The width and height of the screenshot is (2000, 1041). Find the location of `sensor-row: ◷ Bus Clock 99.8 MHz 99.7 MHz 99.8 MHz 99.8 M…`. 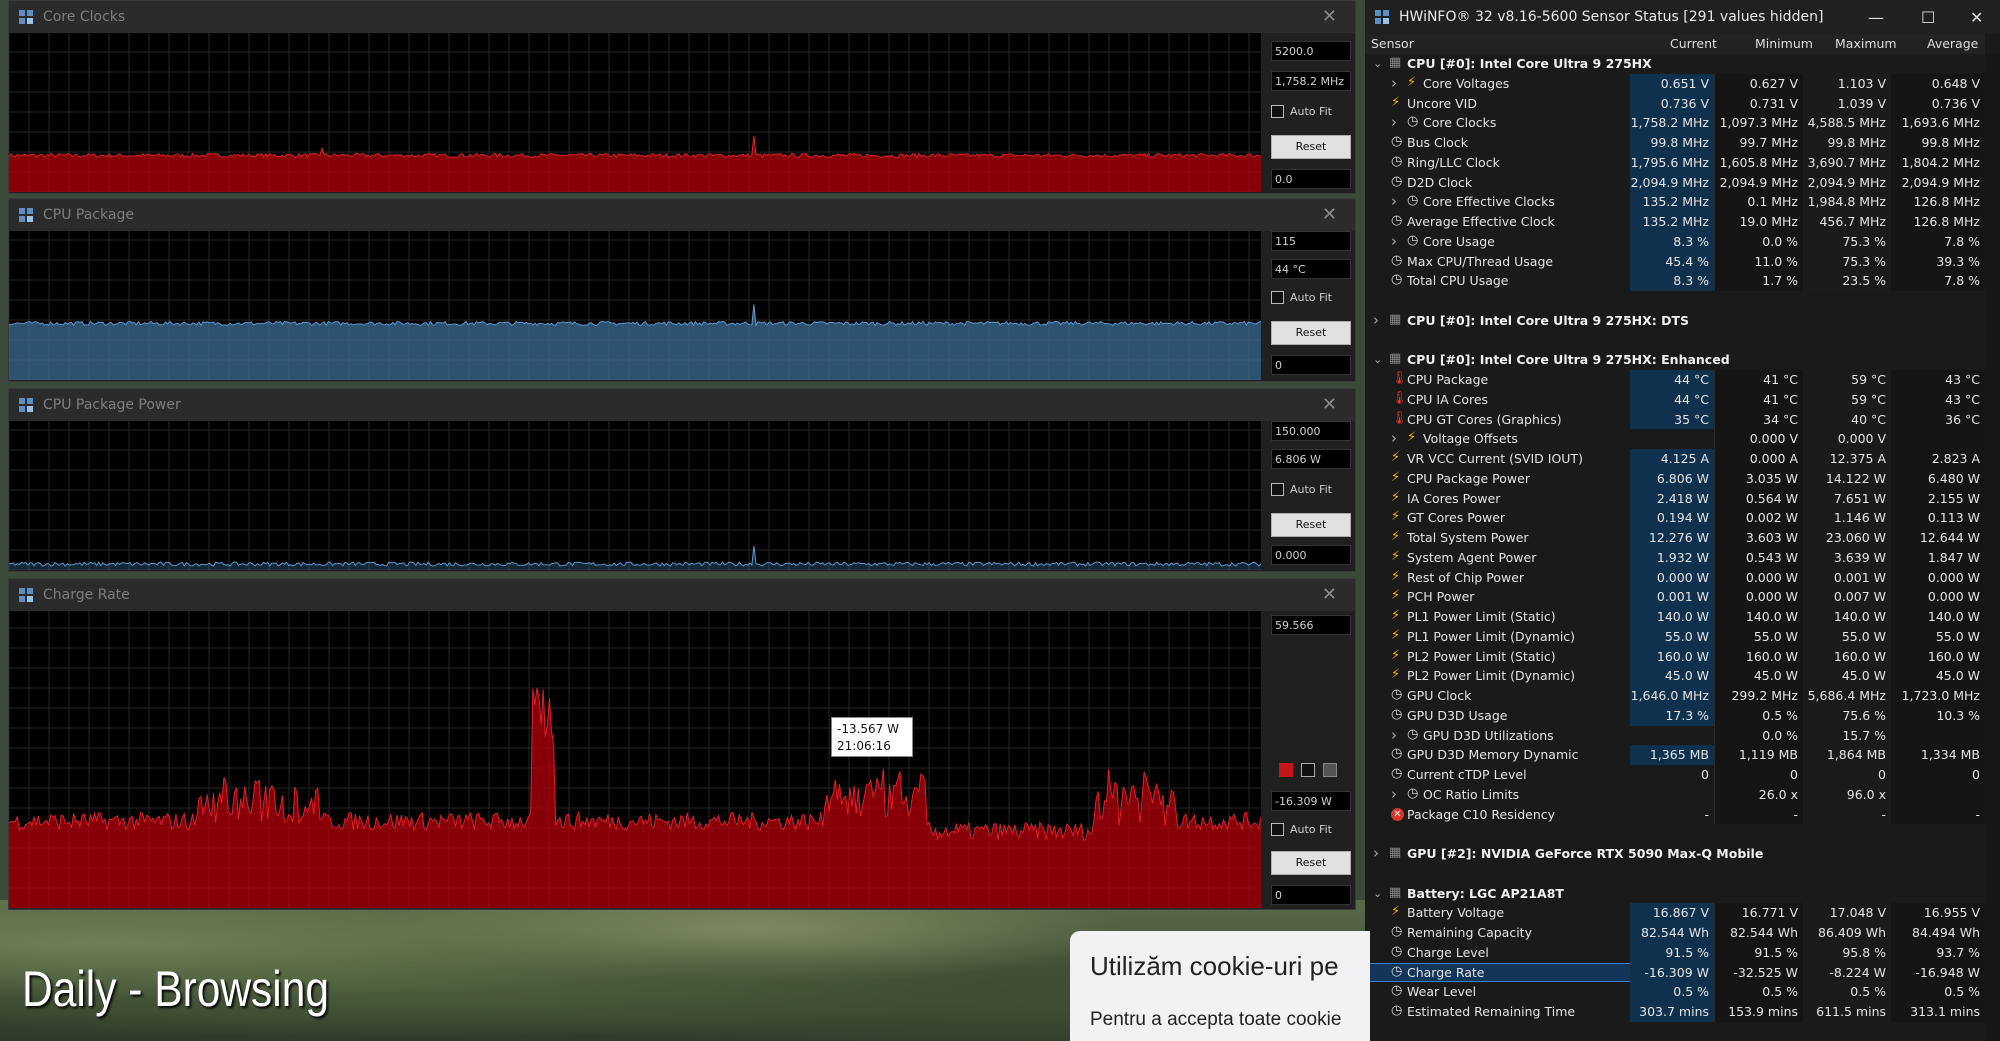

sensor-row: ◷ Bus Clock 99.8 MHz 99.7 MHz 99.8 MHz 99.8 M… is located at coordinates (1675, 143).